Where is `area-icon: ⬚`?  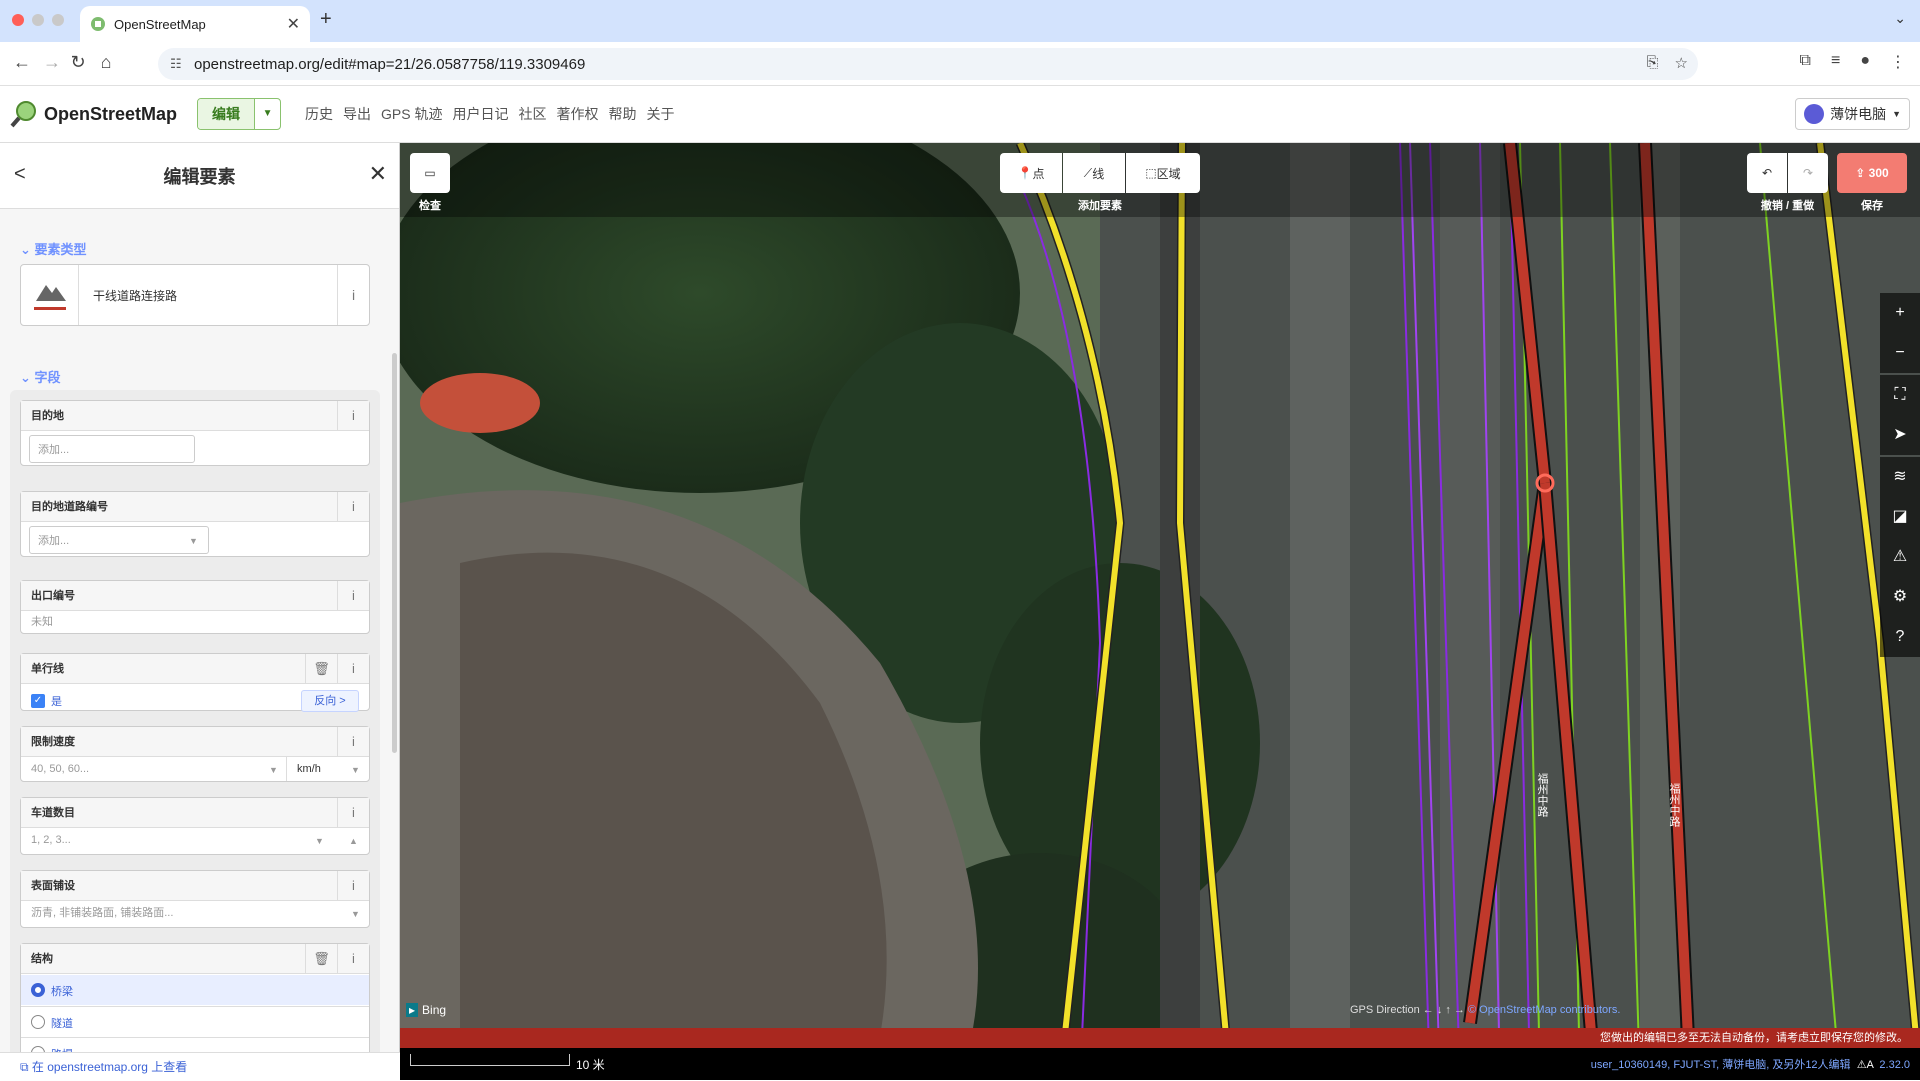 area-icon: ⬚ is located at coordinates (1151, 173).